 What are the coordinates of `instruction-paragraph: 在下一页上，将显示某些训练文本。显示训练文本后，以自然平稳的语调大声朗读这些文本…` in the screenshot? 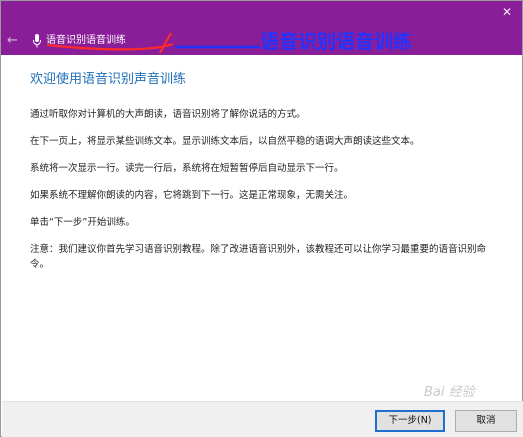 It's located at (225, 141).